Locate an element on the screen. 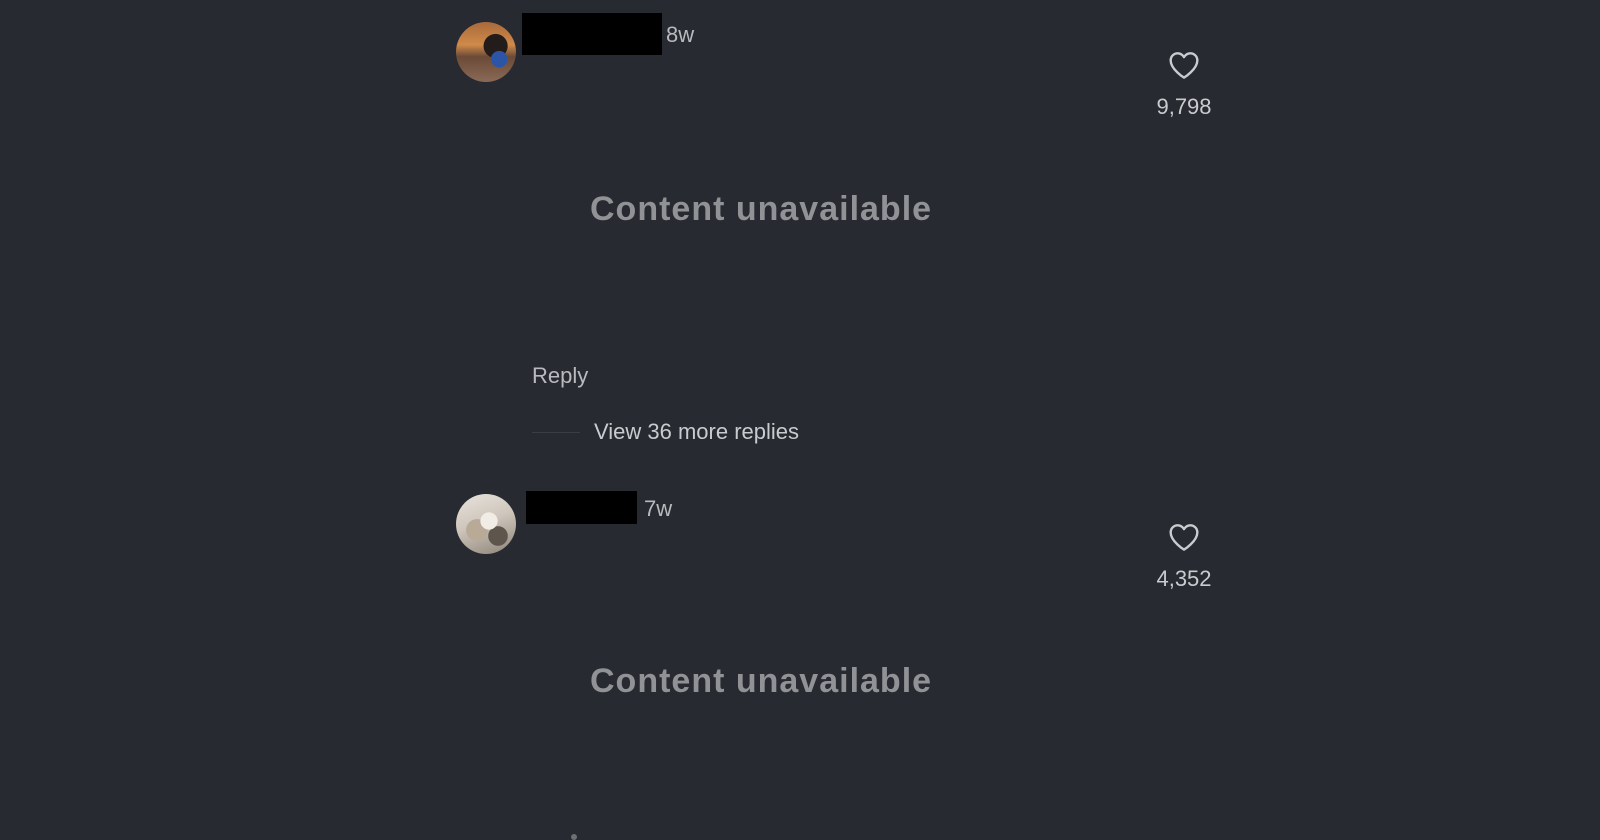 Image resolution: width=1600 pixels, height=840 pixels. thread-line is located at coordinates (556, 432).